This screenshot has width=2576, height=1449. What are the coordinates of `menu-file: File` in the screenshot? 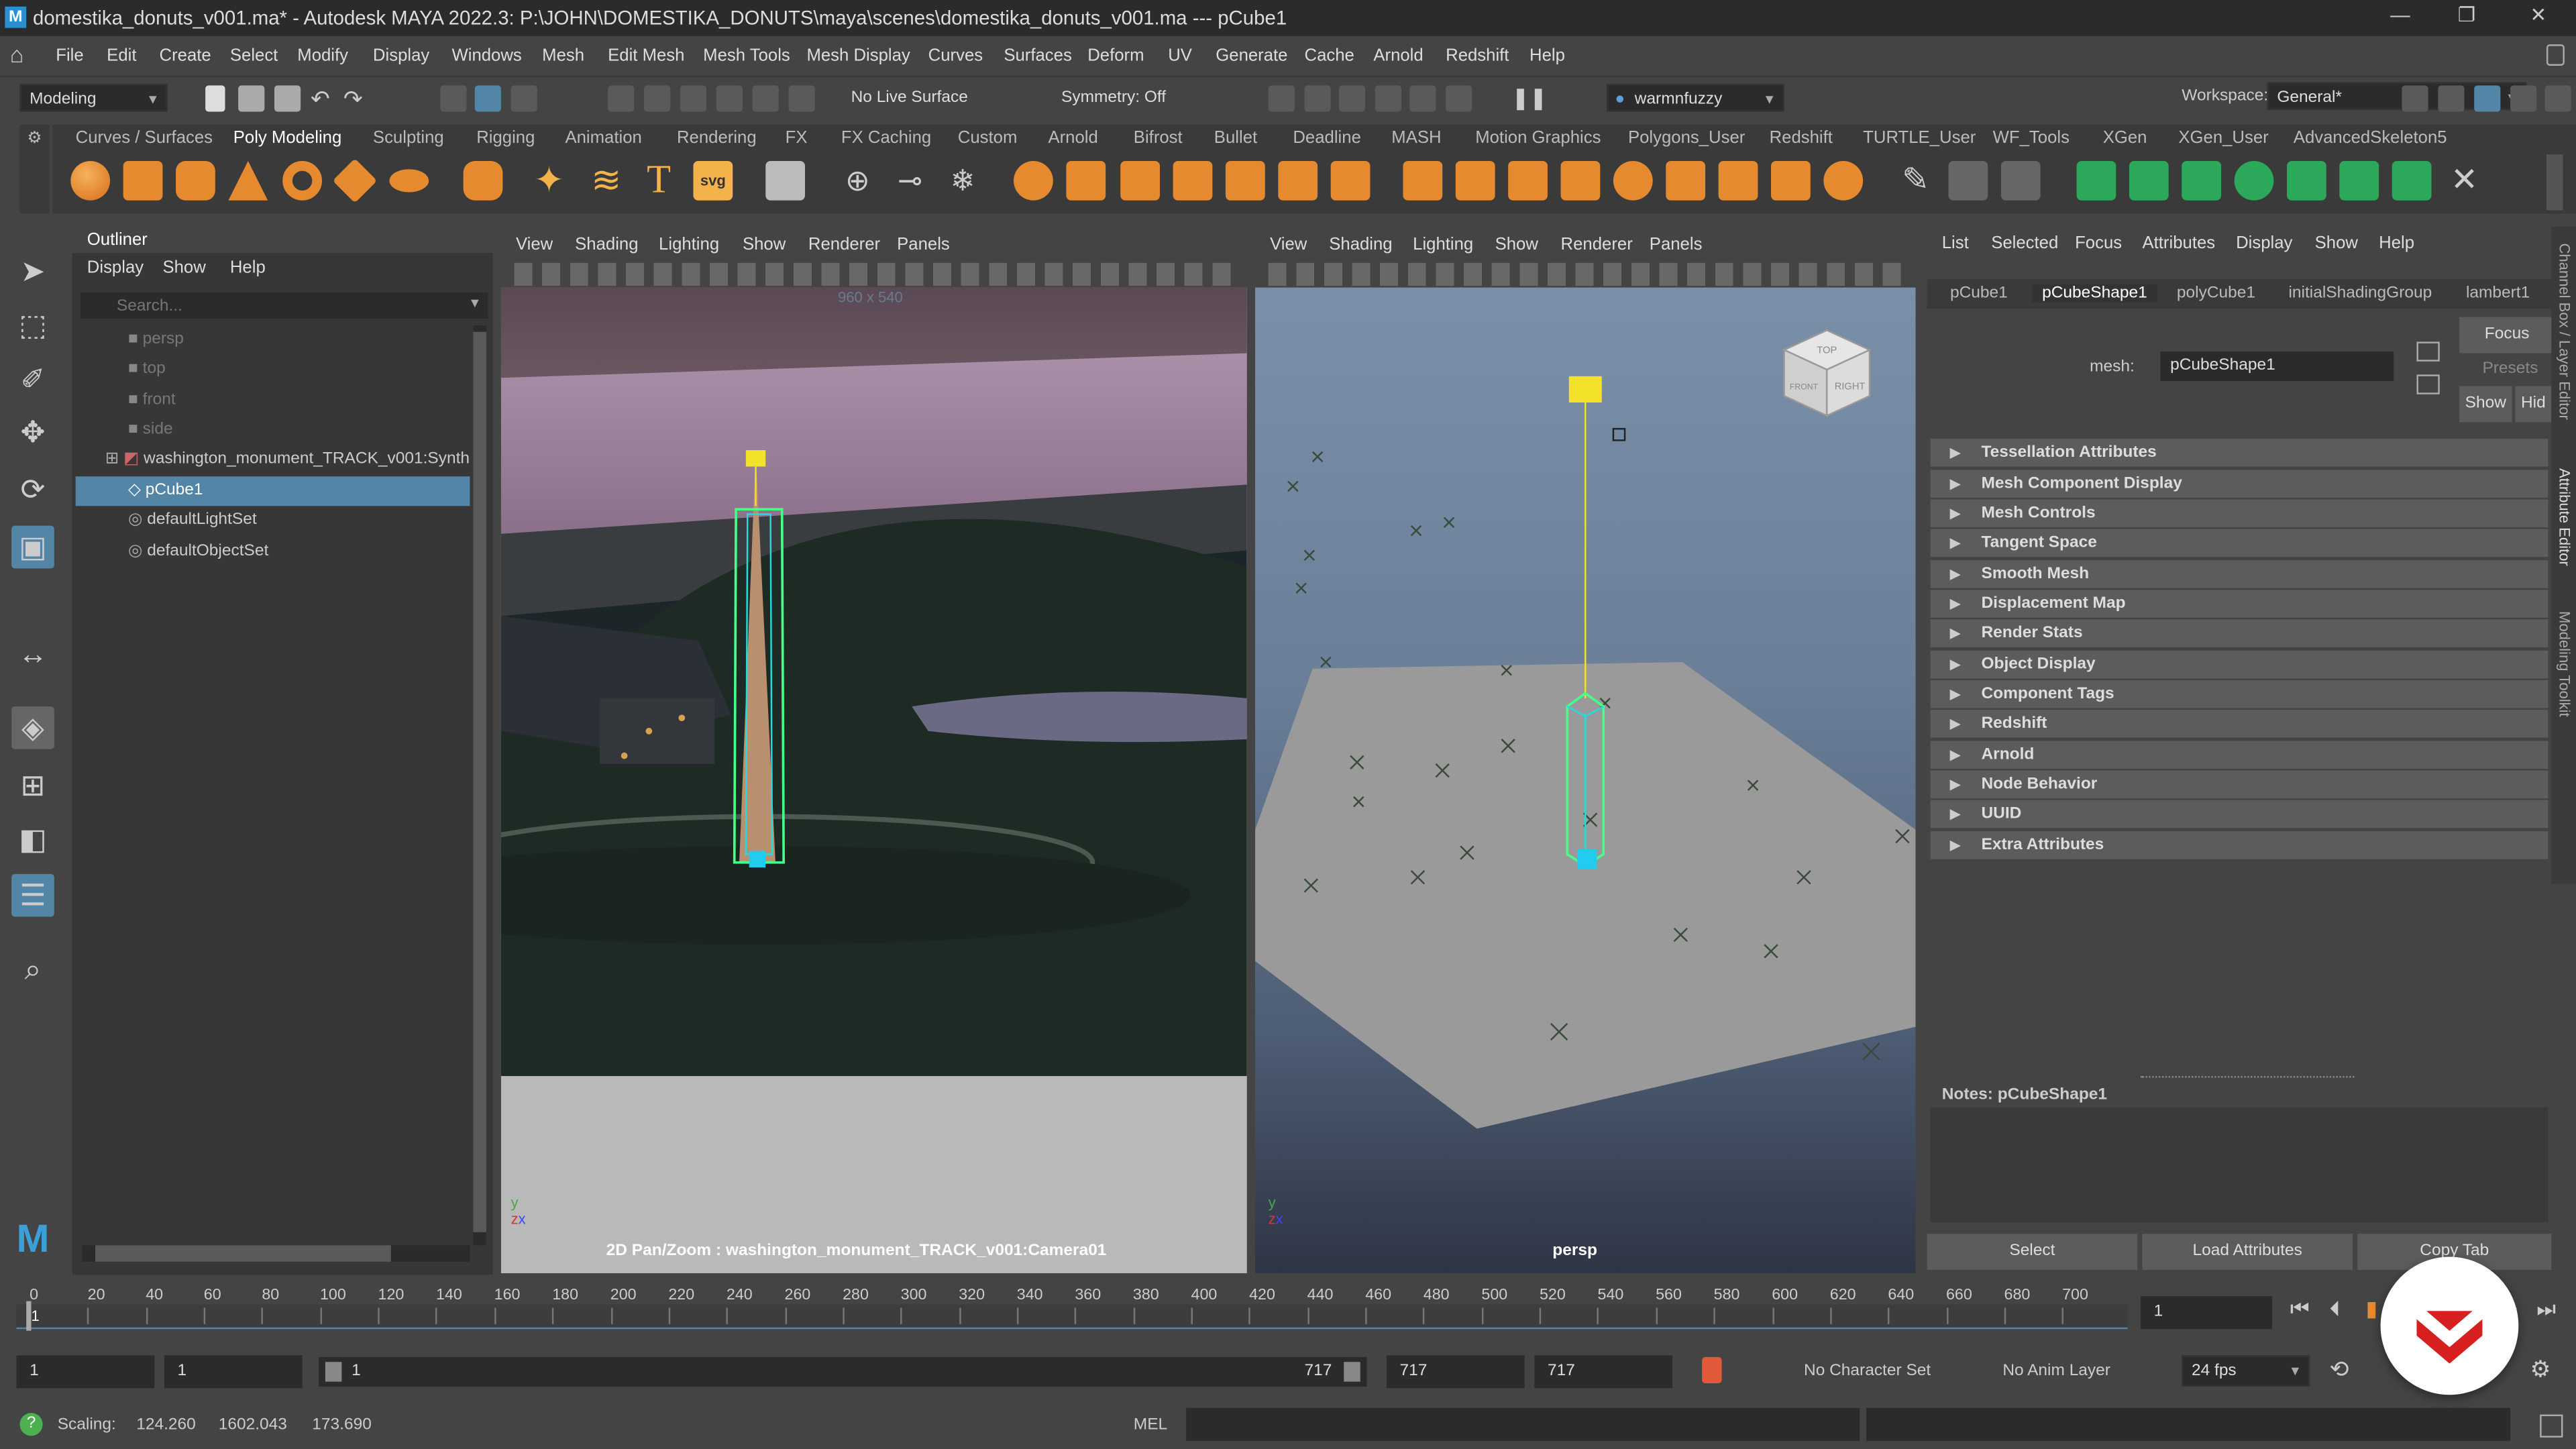 It's located at (69, 56).